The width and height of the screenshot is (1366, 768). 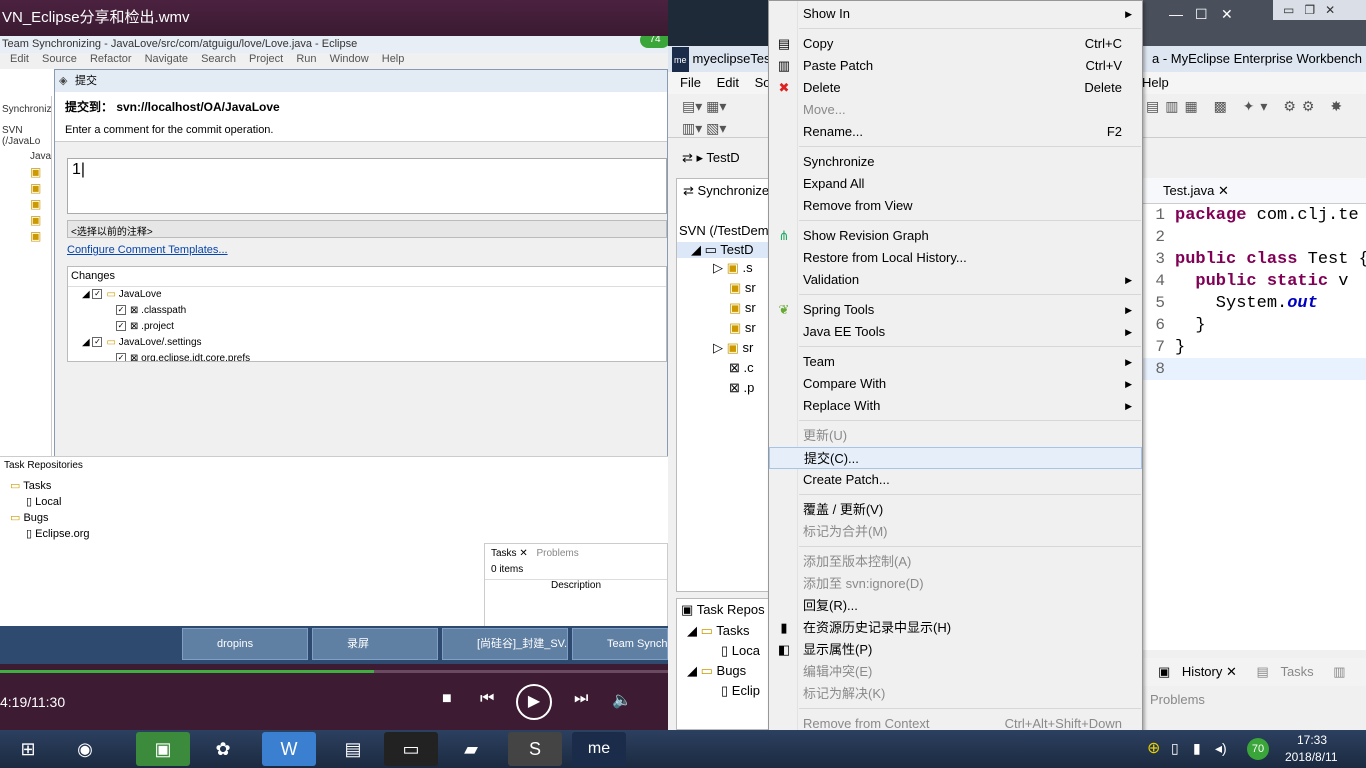 I want to click on menu-item: ◧ 显示属性(P), so click(x=955, y=650).